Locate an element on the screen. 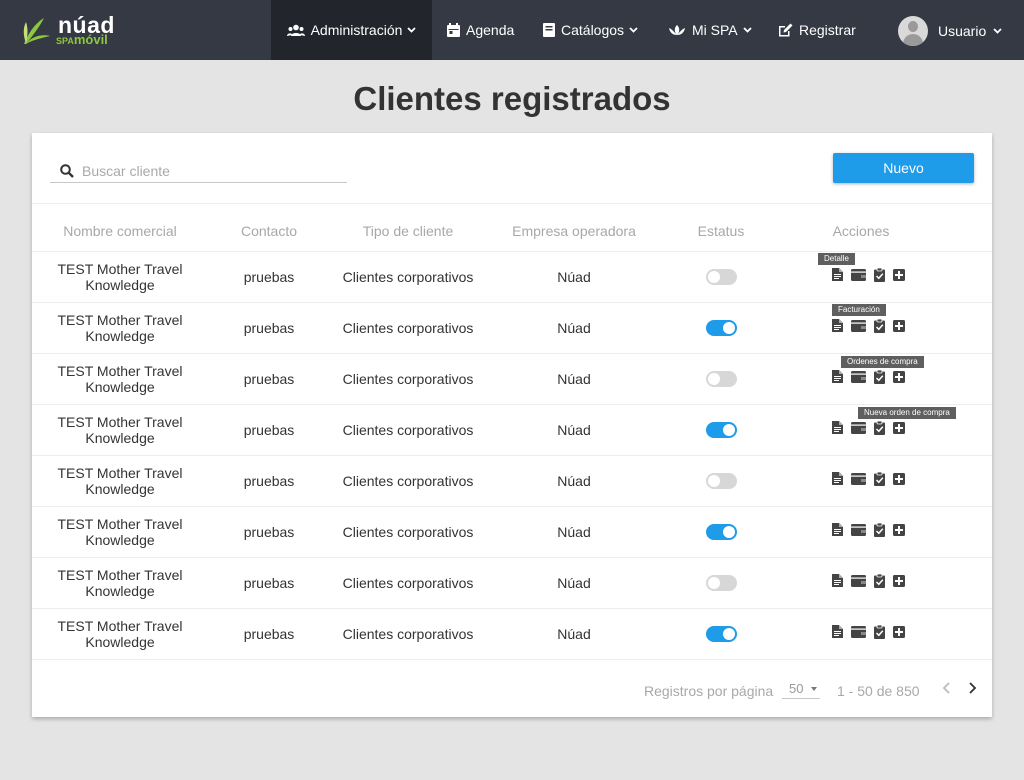 The height and width of the screenshot is (780, 1024). nav-catalogos-label: Catálogos is located at coordinates (593, 30).